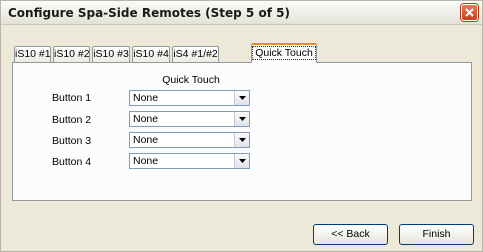 The width and height of the screenshot is (483, 252). Describe the element at coordinates (189, 119) in the screenshot. I see `button-2-select: None` at that location.